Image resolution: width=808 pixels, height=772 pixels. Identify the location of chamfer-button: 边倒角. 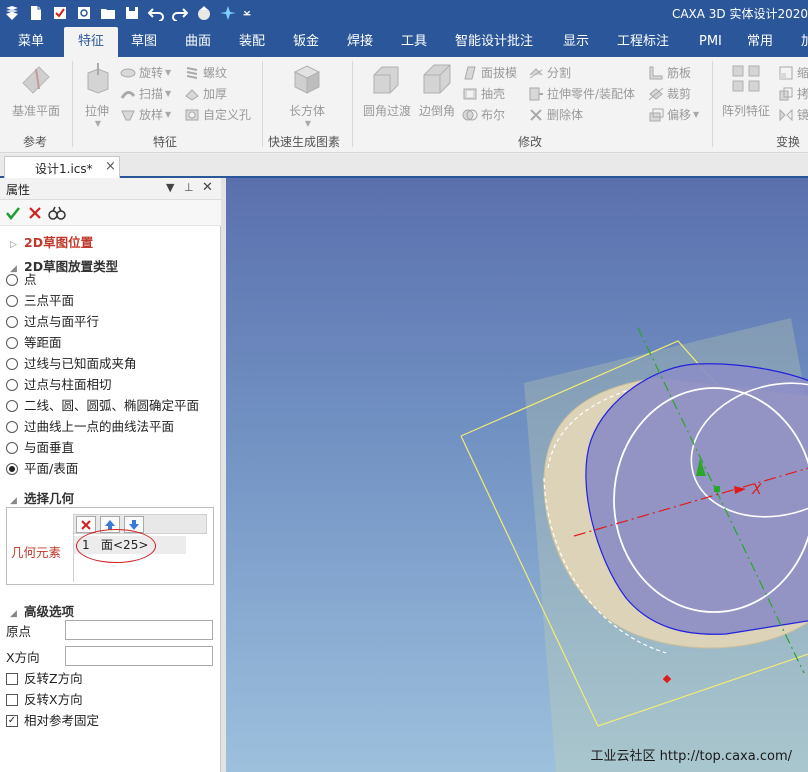
(437, 91).